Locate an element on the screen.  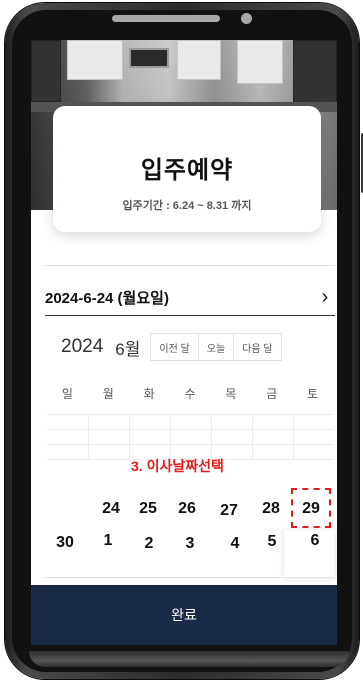
chevron-right-icon: › is located at coordinates (325, 297).